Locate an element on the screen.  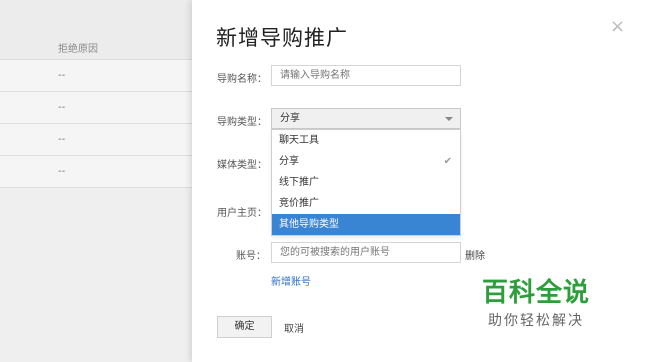
option-other-type: 其他导购类型 is located at coordinates (366, 224).